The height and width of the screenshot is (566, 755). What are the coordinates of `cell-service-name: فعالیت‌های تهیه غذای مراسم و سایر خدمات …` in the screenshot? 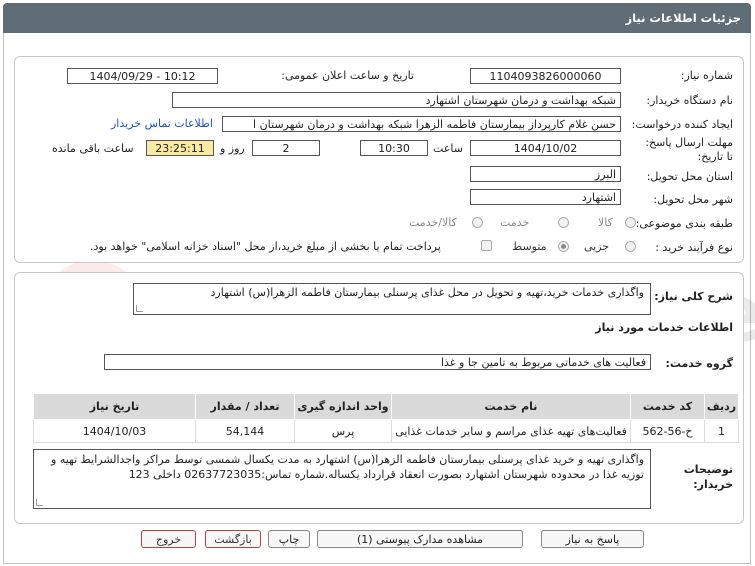 It's located at (511, 431).